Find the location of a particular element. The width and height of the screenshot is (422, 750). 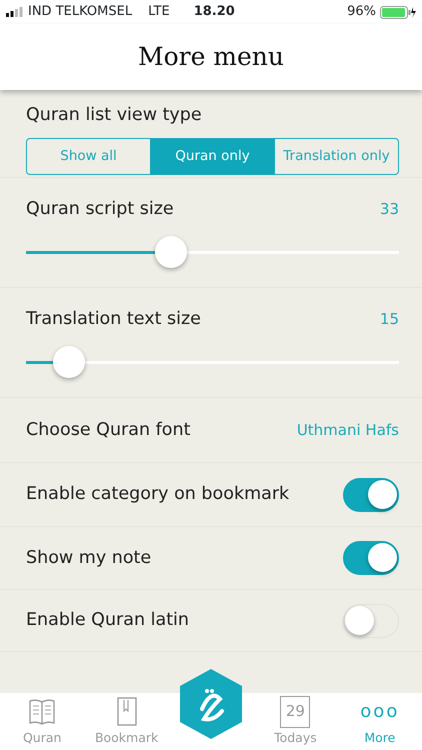

setting-label: Quran list view type is located at coordinates (114, 115).